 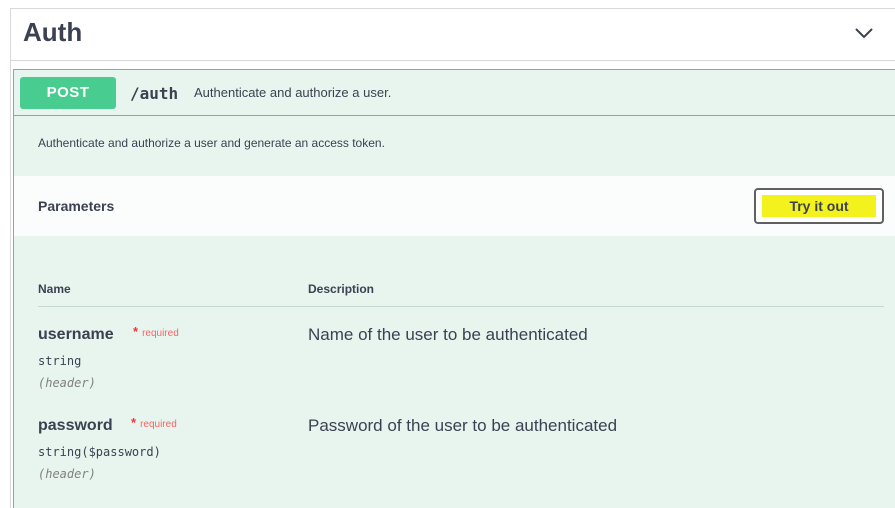 I want to click on column-header-name: Name, so click(x=54, y=289).